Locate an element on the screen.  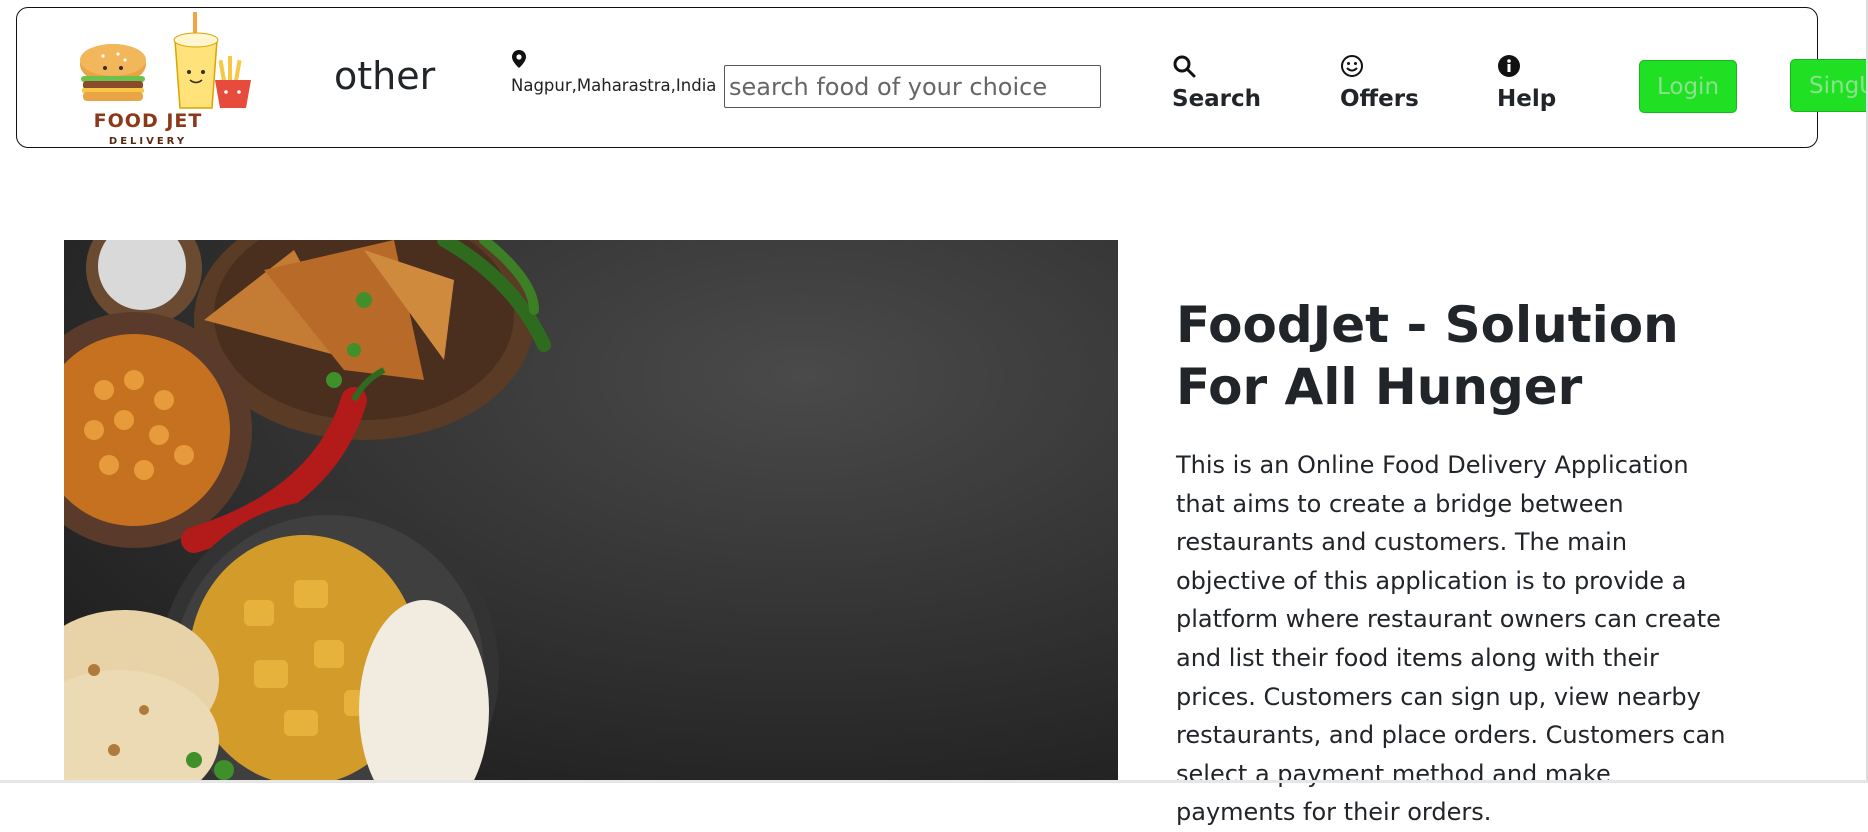
logo-title: FOOD JET is located at coordinates (148, 121).